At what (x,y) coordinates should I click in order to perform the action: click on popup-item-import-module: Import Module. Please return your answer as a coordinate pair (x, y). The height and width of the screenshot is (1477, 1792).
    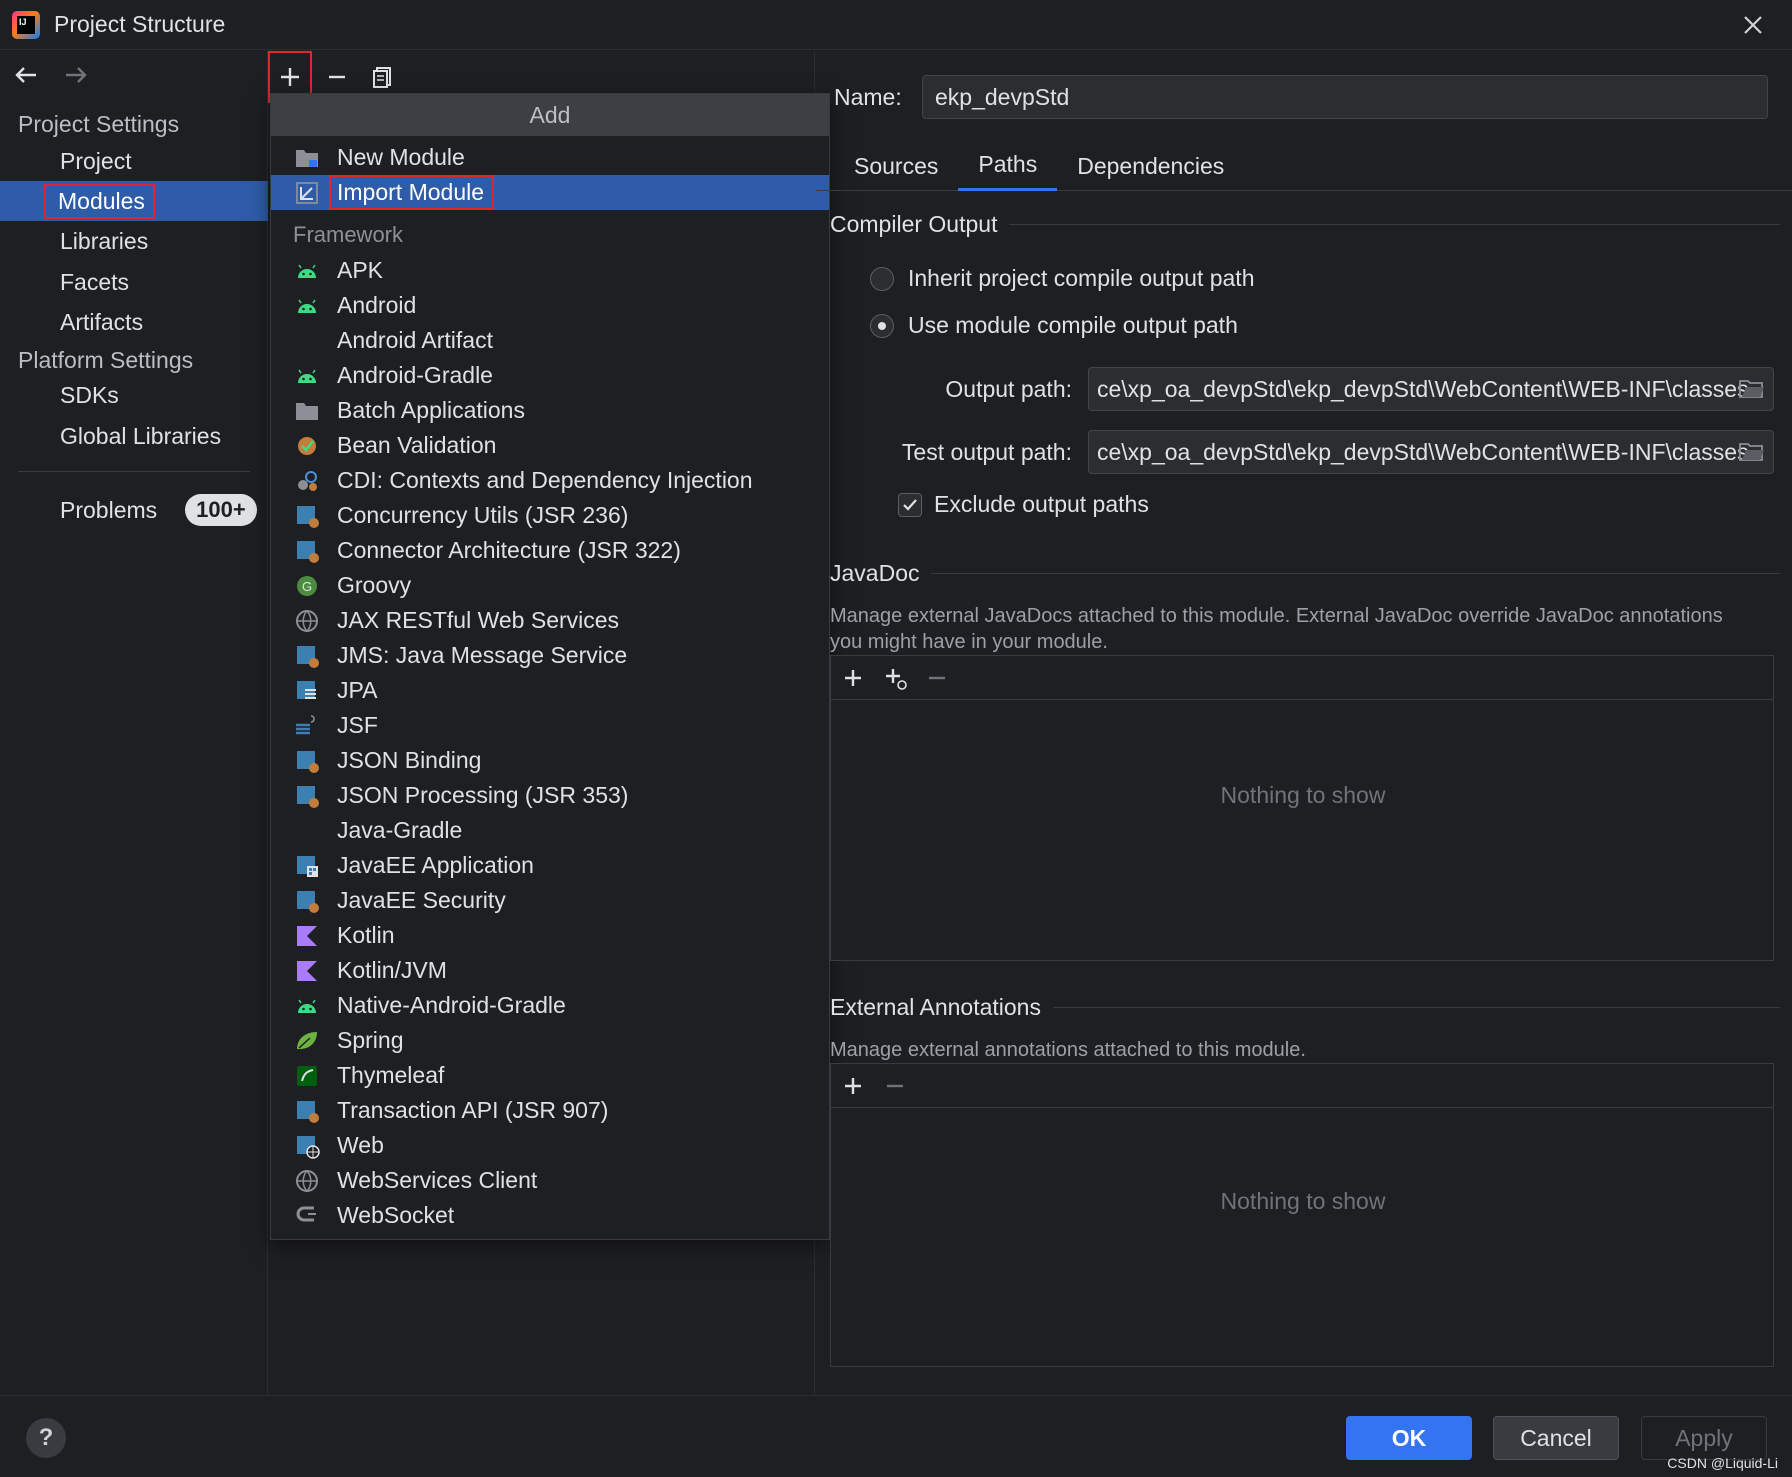
    Looking at the image, I should click on (550, 192).